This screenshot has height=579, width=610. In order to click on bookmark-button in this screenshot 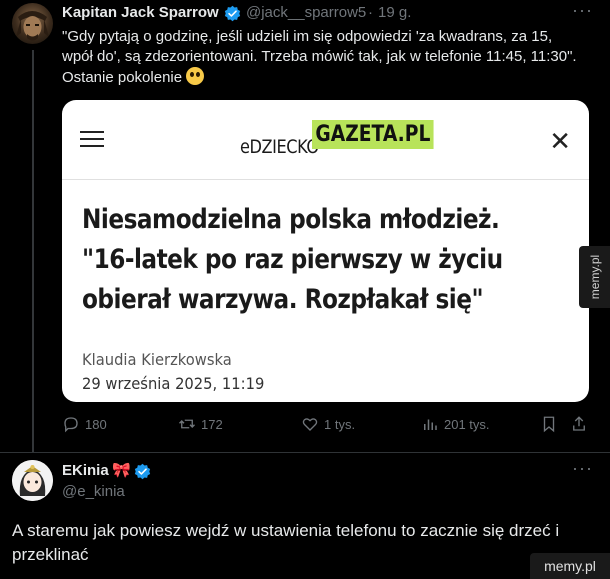, I will do `click(551, 424)`.